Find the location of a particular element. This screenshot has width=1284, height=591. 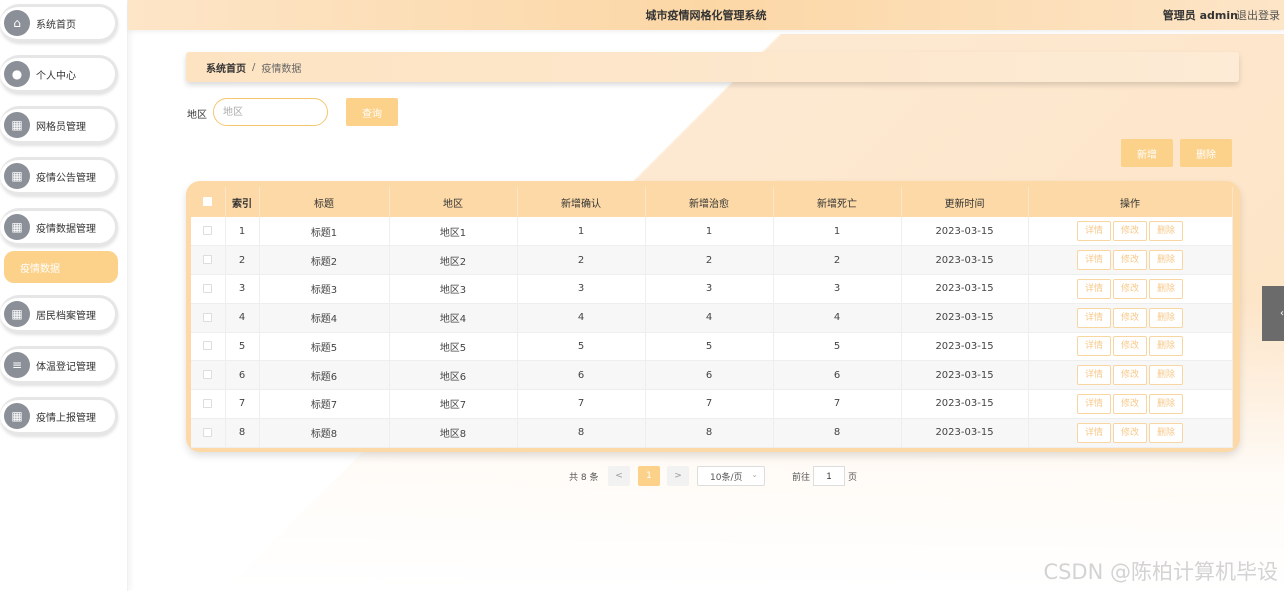

sidebar-item-label: 居民档案管理 is located at coordinates (66, 316).